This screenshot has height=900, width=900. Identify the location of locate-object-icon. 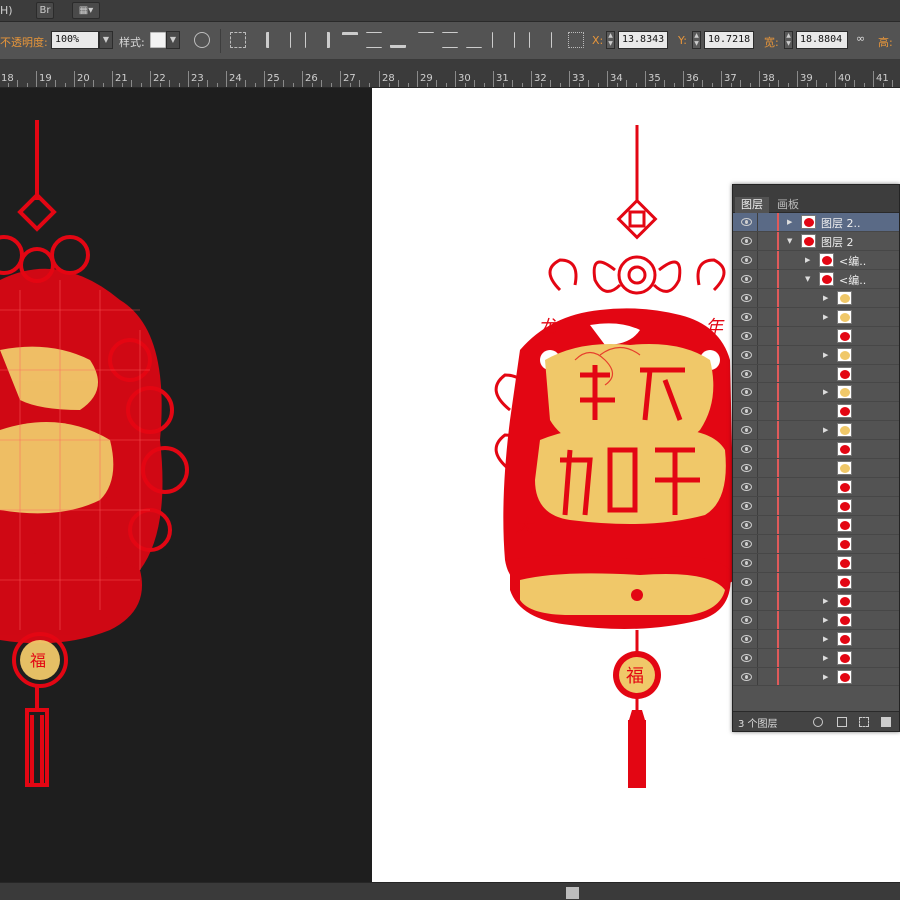
(818, 722).